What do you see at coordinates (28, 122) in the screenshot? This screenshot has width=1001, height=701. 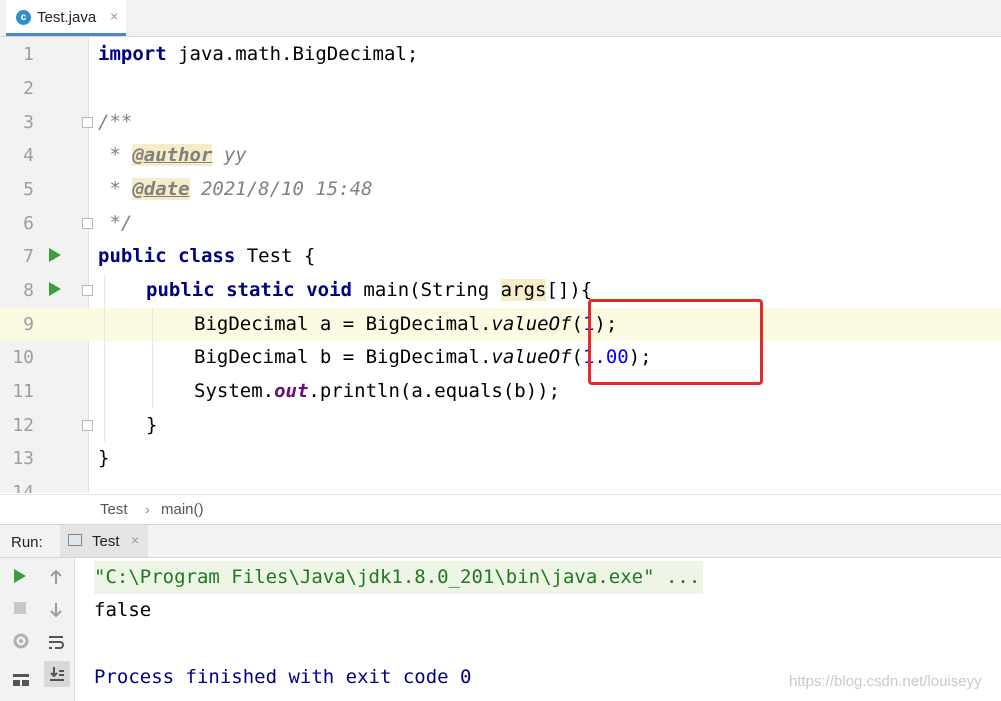 I see `line-number: 3` at bounding box center [28, 122].